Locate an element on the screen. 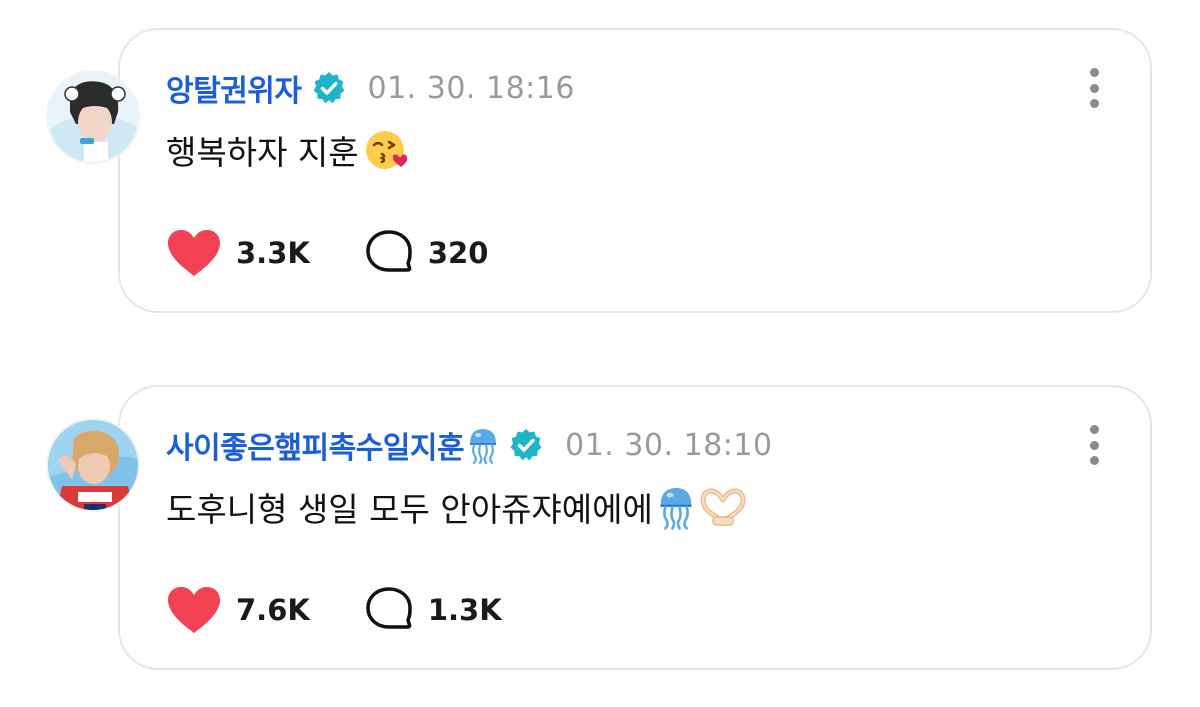  comment-actions: 3.3K 320 is located at coordinates (327, 253).